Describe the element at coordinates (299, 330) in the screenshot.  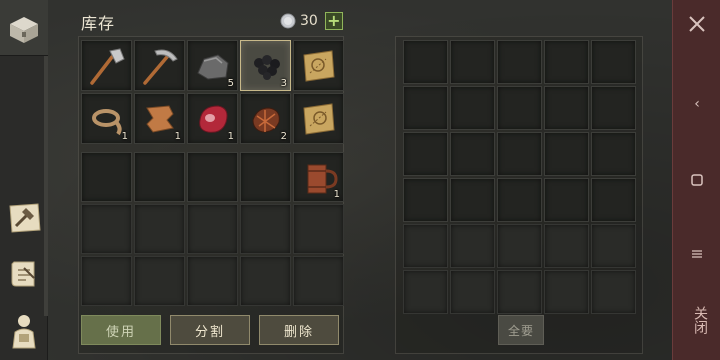
I see `delete-button: 删除` at that location.